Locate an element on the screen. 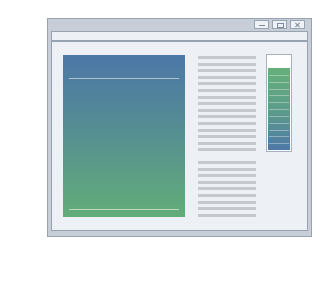 This screenshot has height=284, width=323. maximize-button is located at coordinates (279, 24).